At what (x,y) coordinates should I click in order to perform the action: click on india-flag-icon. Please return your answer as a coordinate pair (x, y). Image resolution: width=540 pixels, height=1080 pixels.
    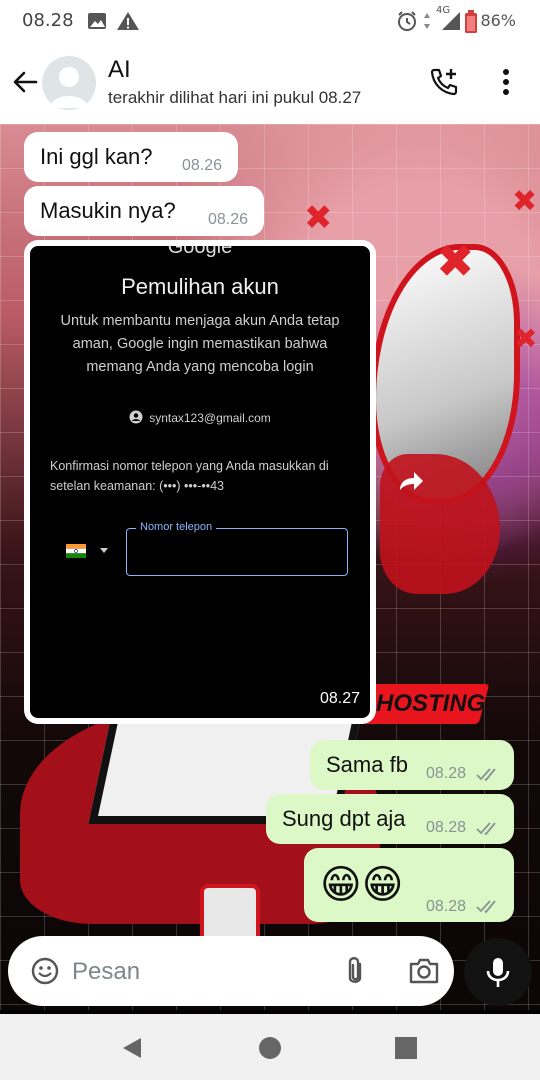
    Looking at the image, I should click on (76, 551).